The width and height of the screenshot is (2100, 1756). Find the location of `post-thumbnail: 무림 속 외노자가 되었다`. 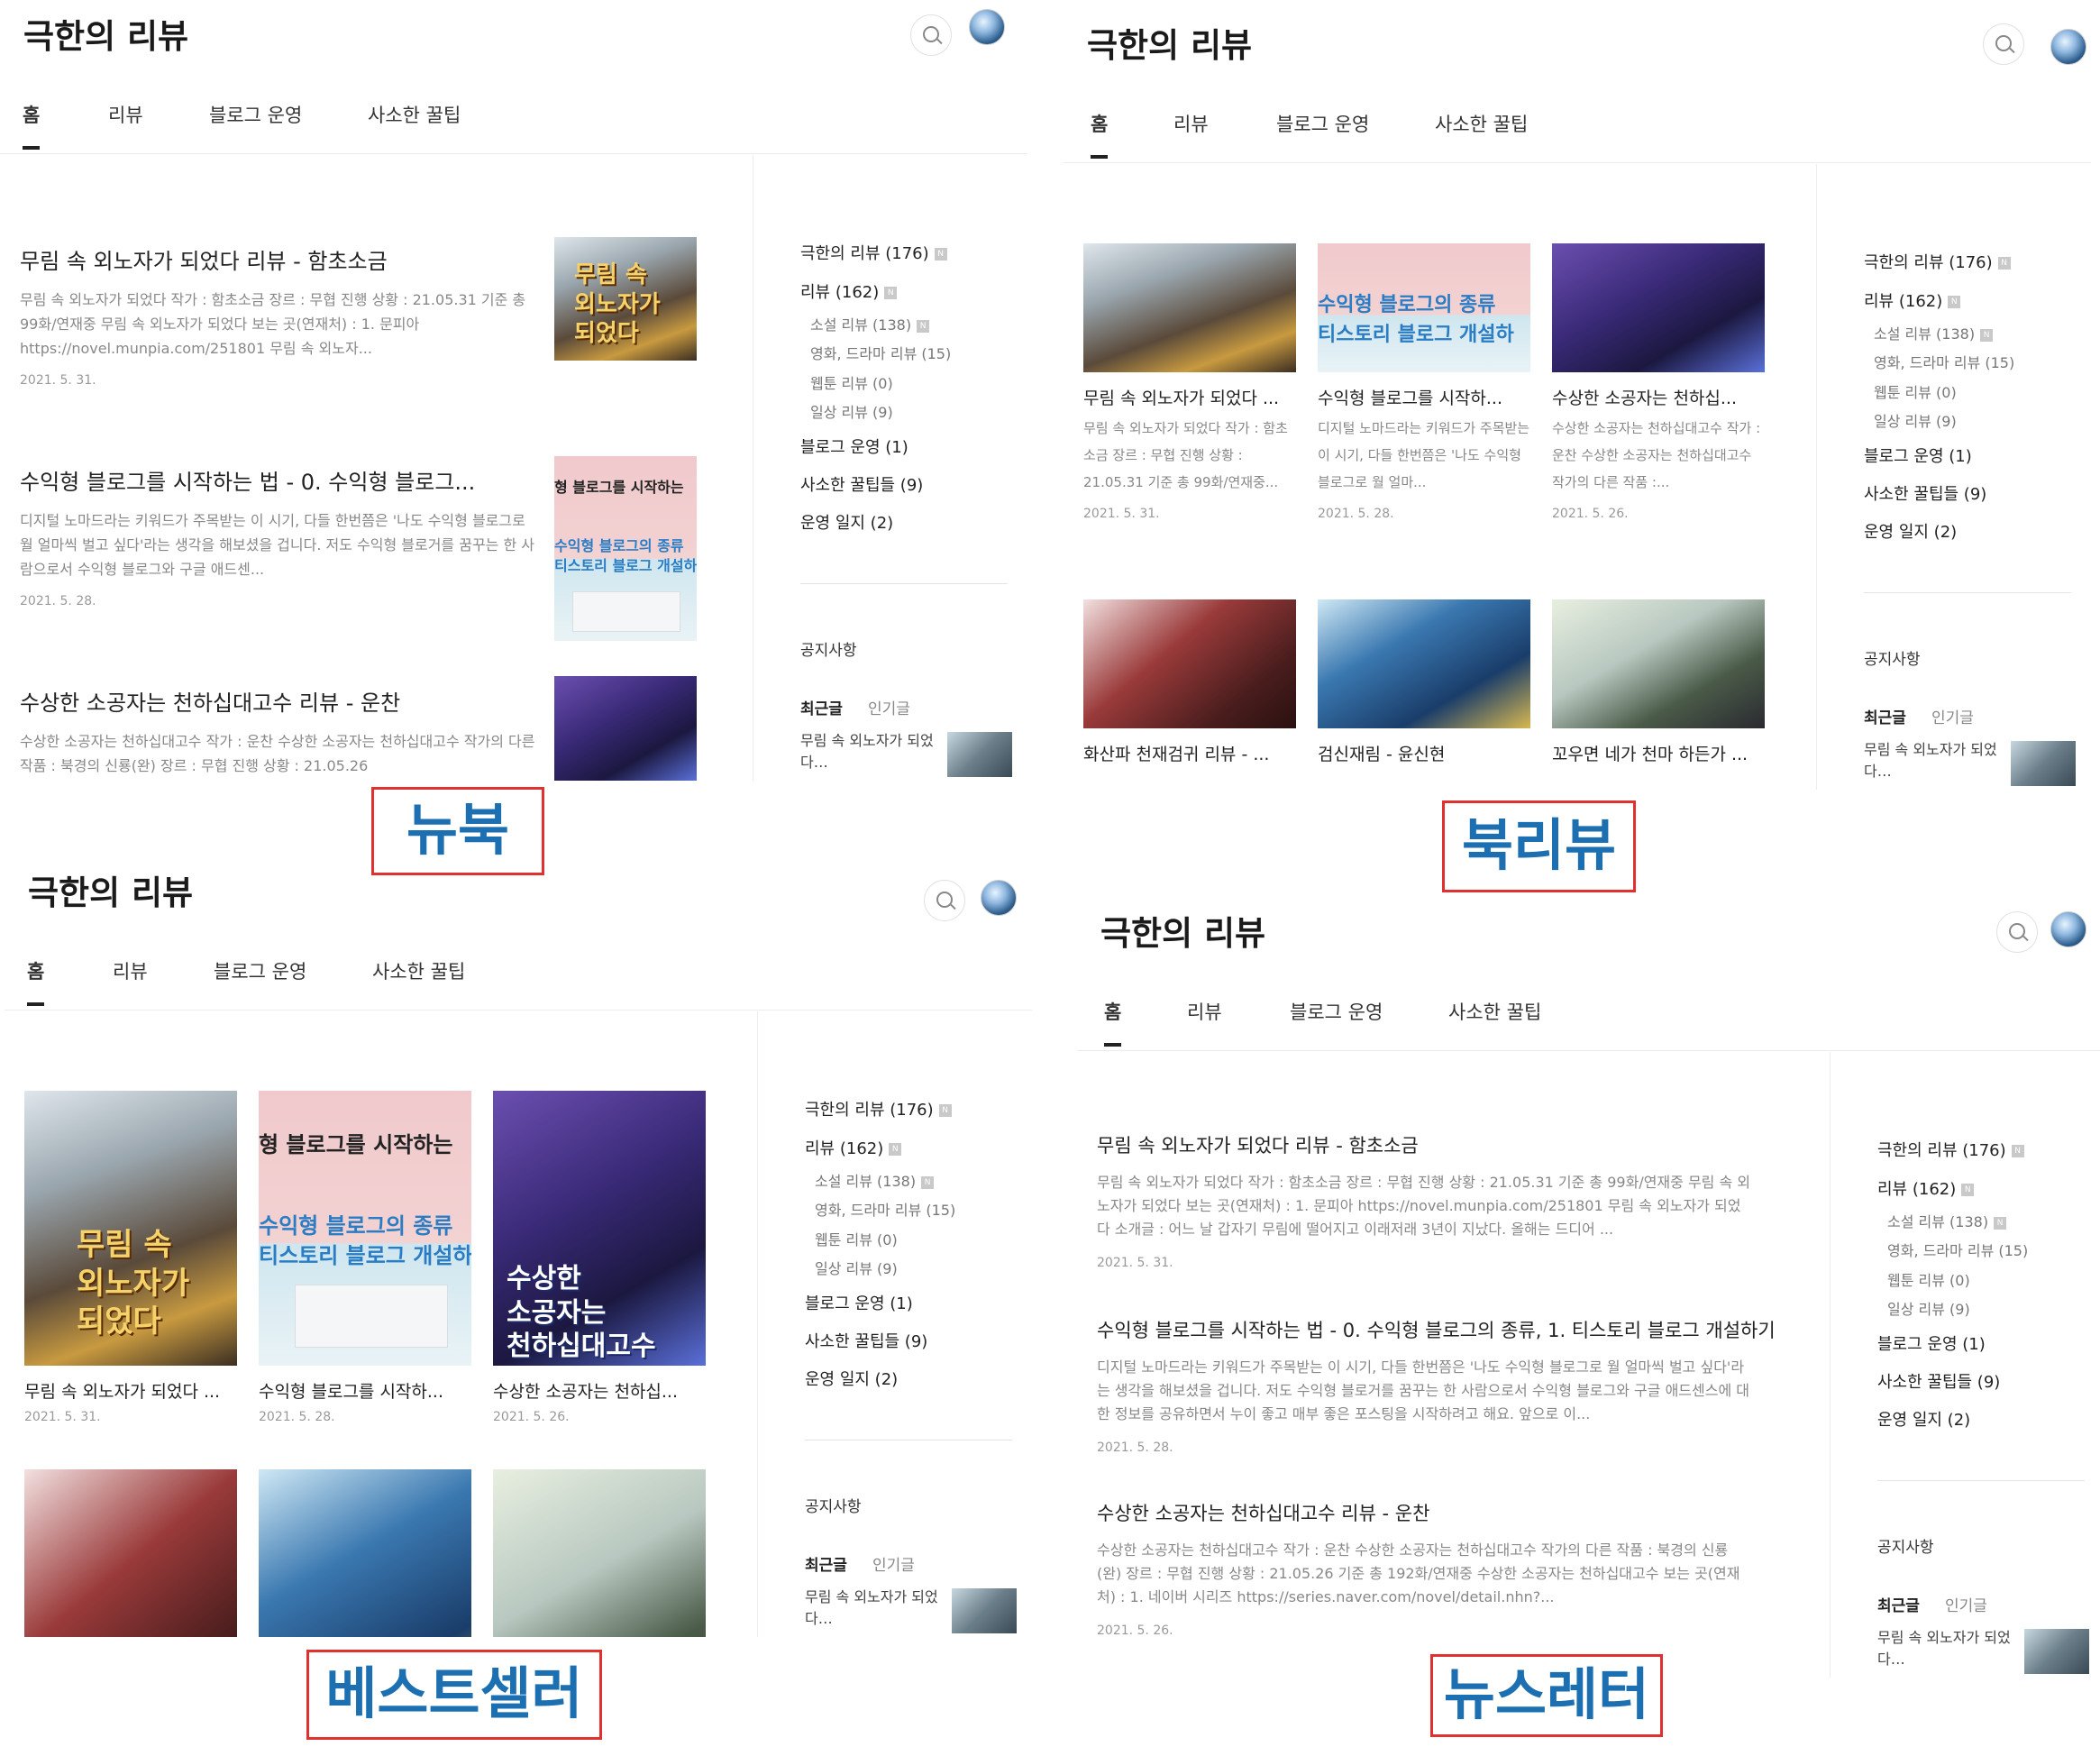

post-thumbnail: 무림 속 외노자가 되었다 is located at coordinates (625, 299).